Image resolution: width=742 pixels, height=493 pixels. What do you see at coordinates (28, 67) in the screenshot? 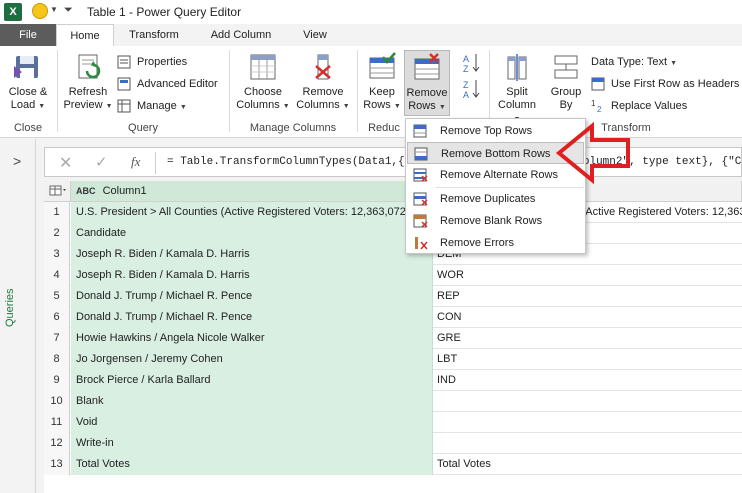
I see `close-and-load-icon` at bounding box center [28, 67].